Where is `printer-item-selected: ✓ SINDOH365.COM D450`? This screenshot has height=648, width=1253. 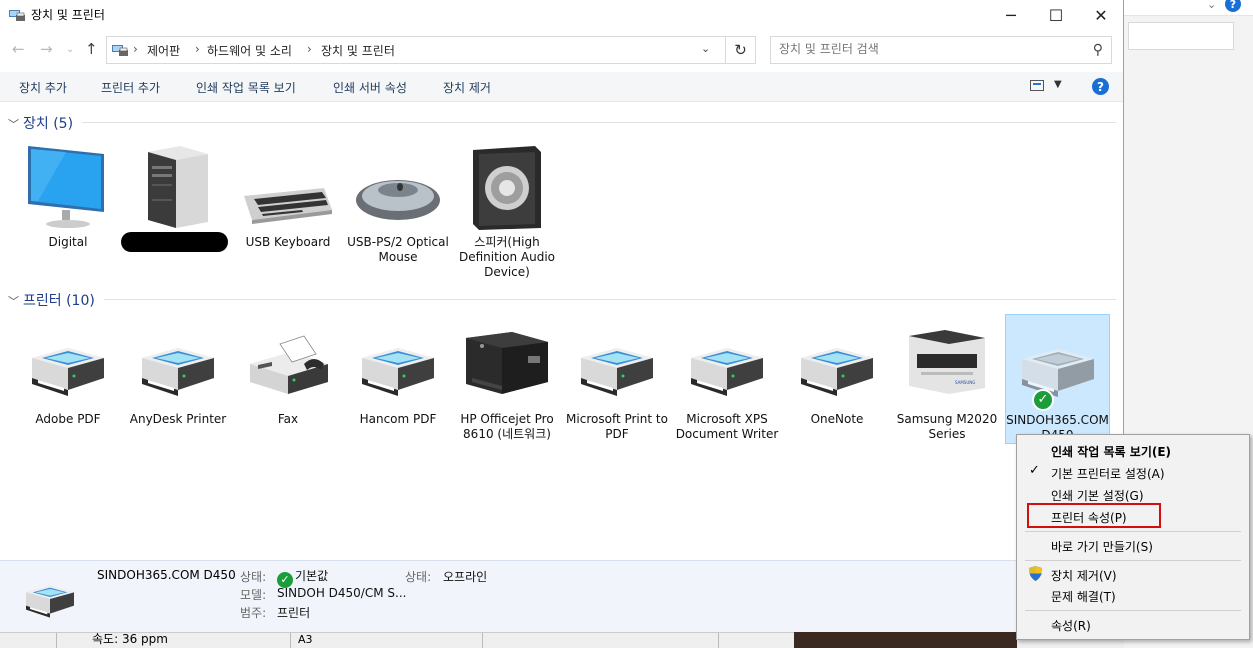 printer-item-selected: ✓ SINDOH365.COM D450 is located at coordinates (1057, 379).